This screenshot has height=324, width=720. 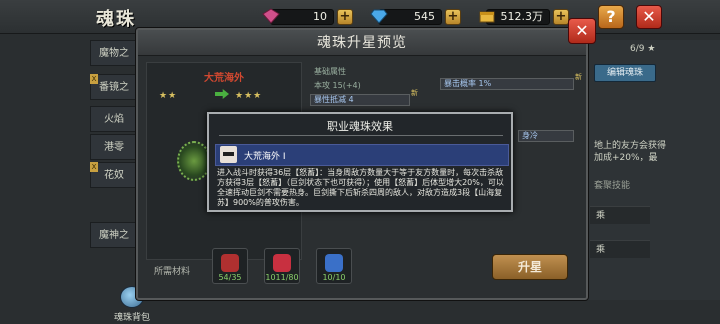 I want to click on resource-diamonds: 545 +, so click(x=415, y=17).